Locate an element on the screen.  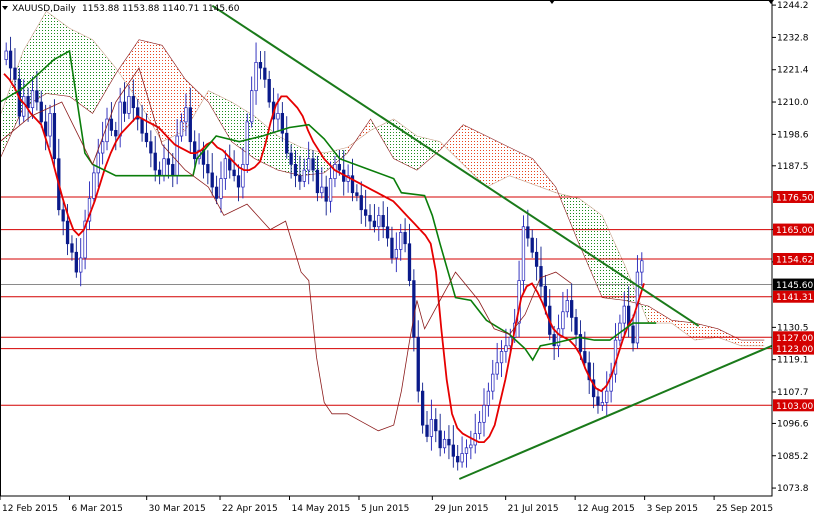
y-tick-label: 1187.5 is located at coordinates (793, 167).